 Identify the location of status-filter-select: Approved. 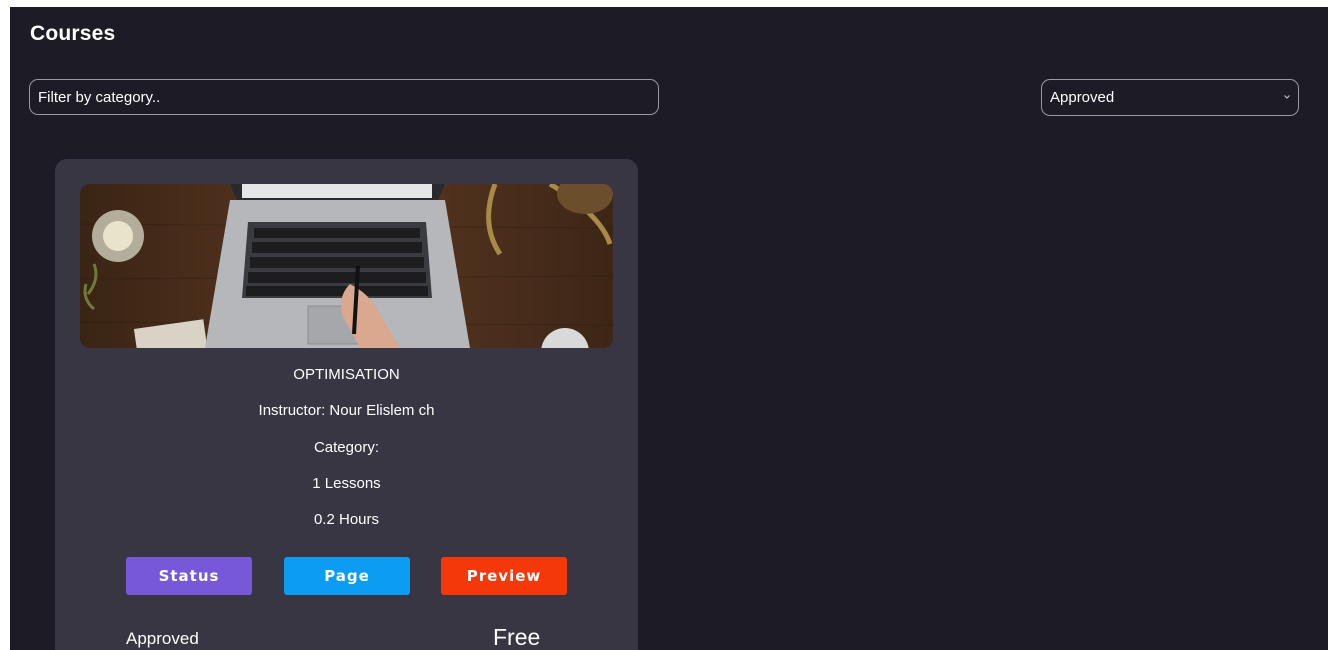
(1170, 97).